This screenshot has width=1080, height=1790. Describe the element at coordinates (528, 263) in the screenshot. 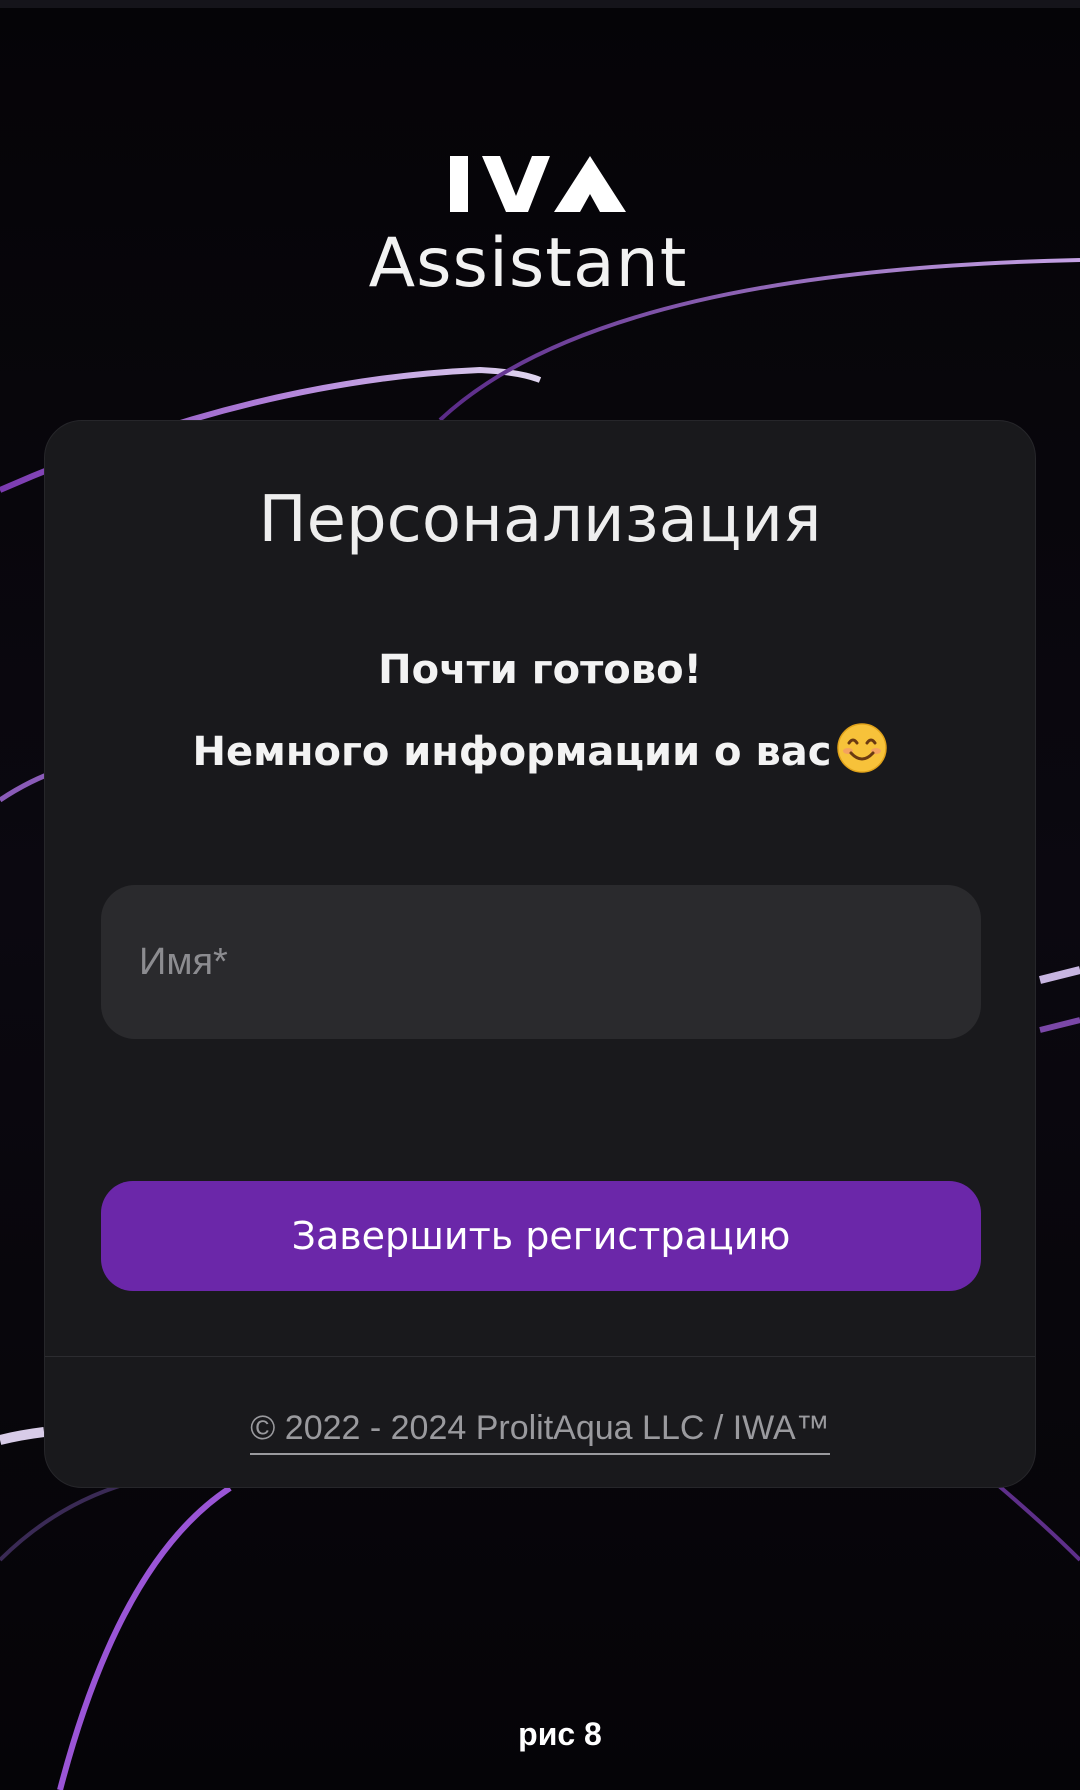

I see `brand-subtitle: Assistant` at that location.